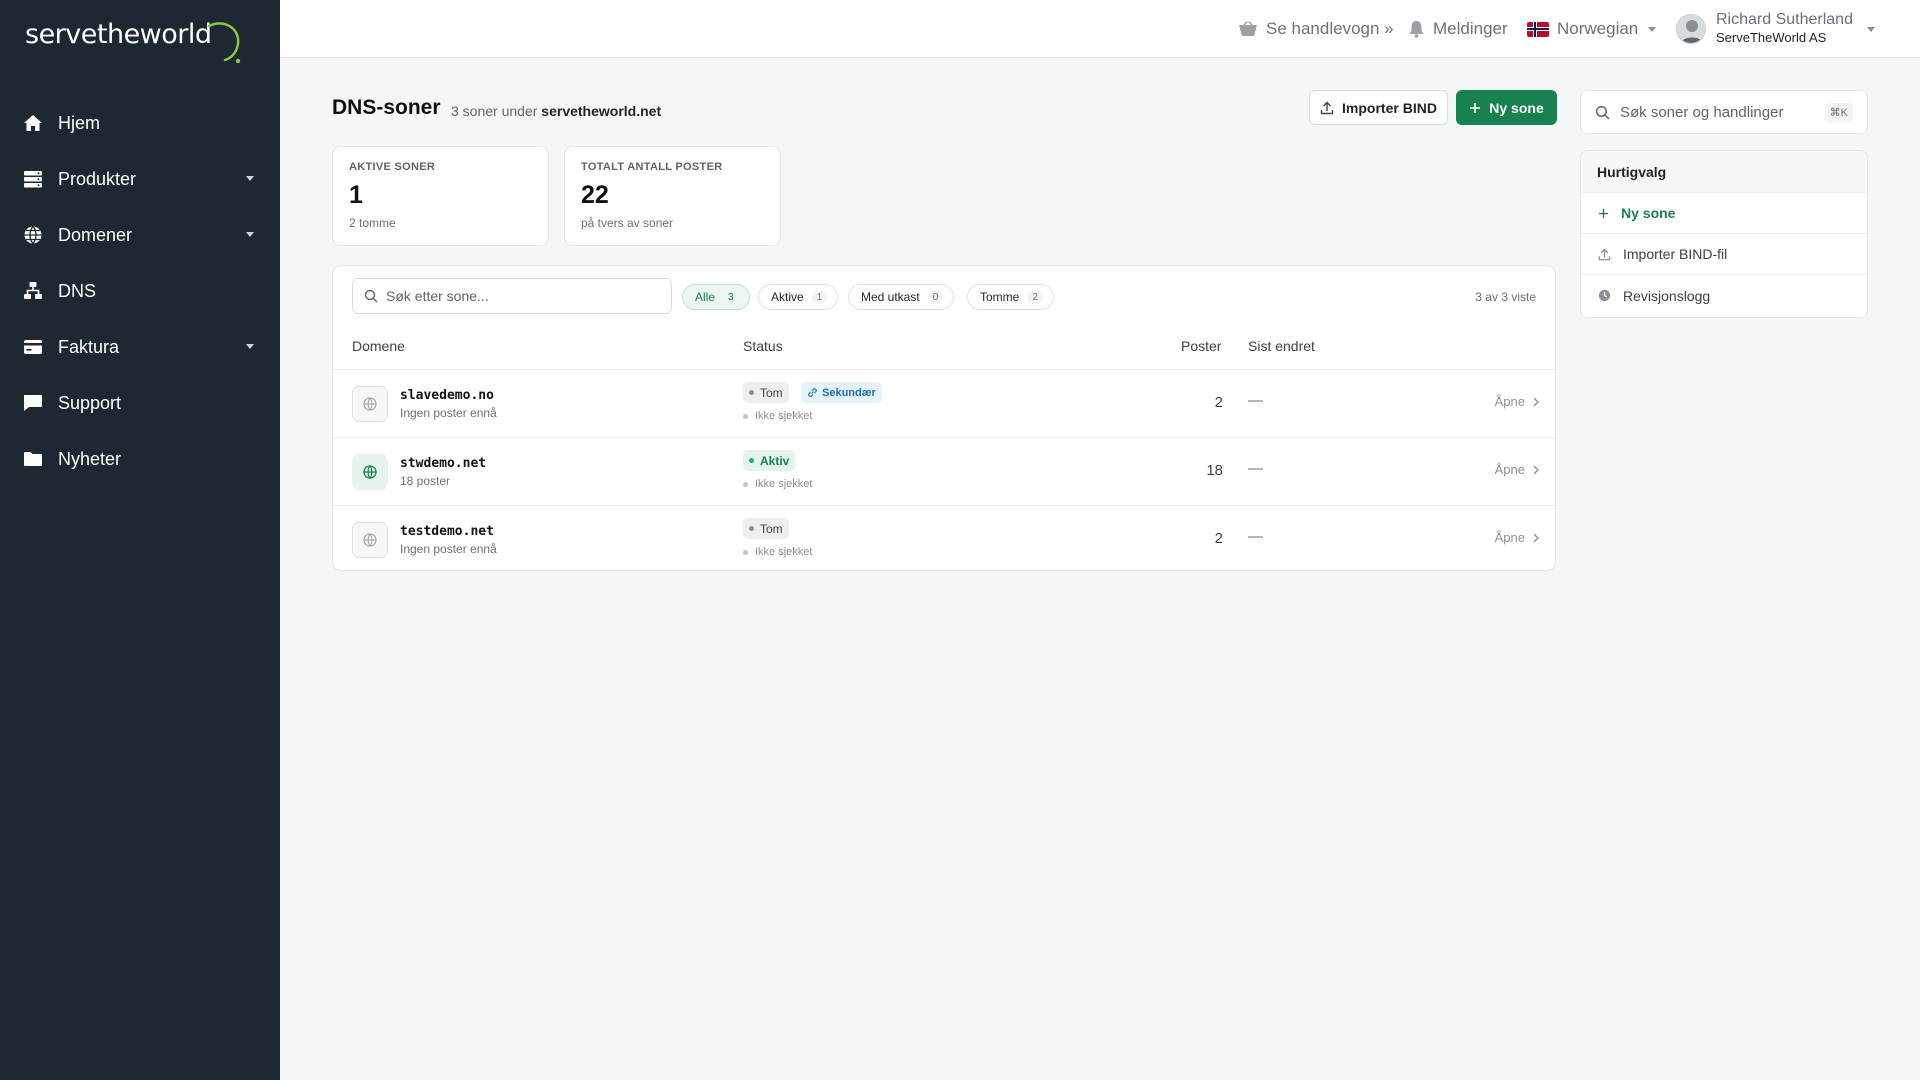 This screenshot has height=1080, width=1920. I want to click on quick-item-import-bind: Importer BIND-fil, so click(1724, 254).